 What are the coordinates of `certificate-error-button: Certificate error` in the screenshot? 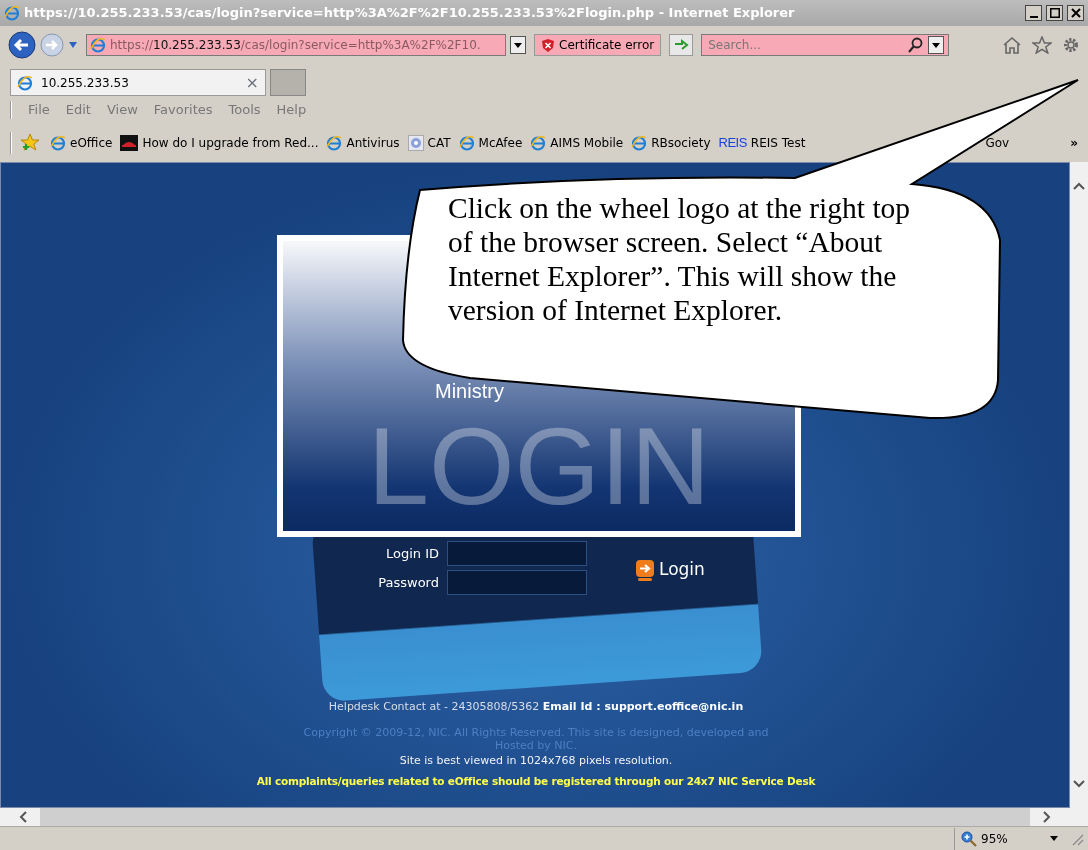 It's located at (598, 45).